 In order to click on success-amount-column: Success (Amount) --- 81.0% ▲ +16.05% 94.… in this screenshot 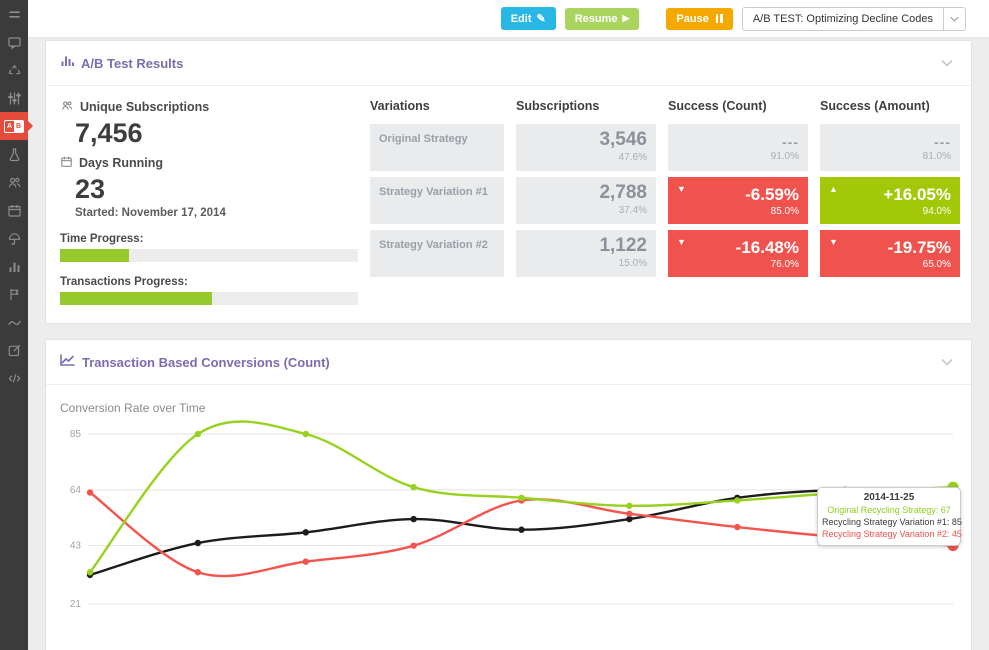, I will do `click(890, 202)`.